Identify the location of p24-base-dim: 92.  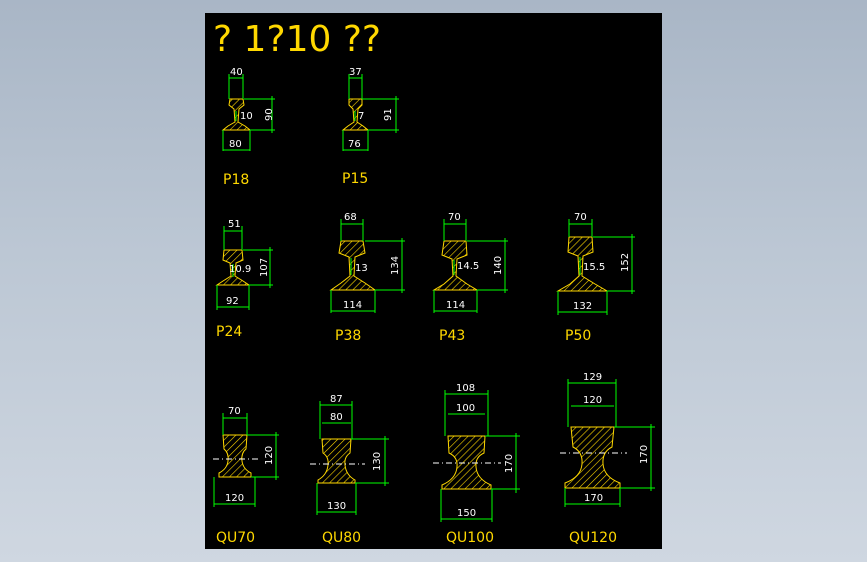
(232, 301).